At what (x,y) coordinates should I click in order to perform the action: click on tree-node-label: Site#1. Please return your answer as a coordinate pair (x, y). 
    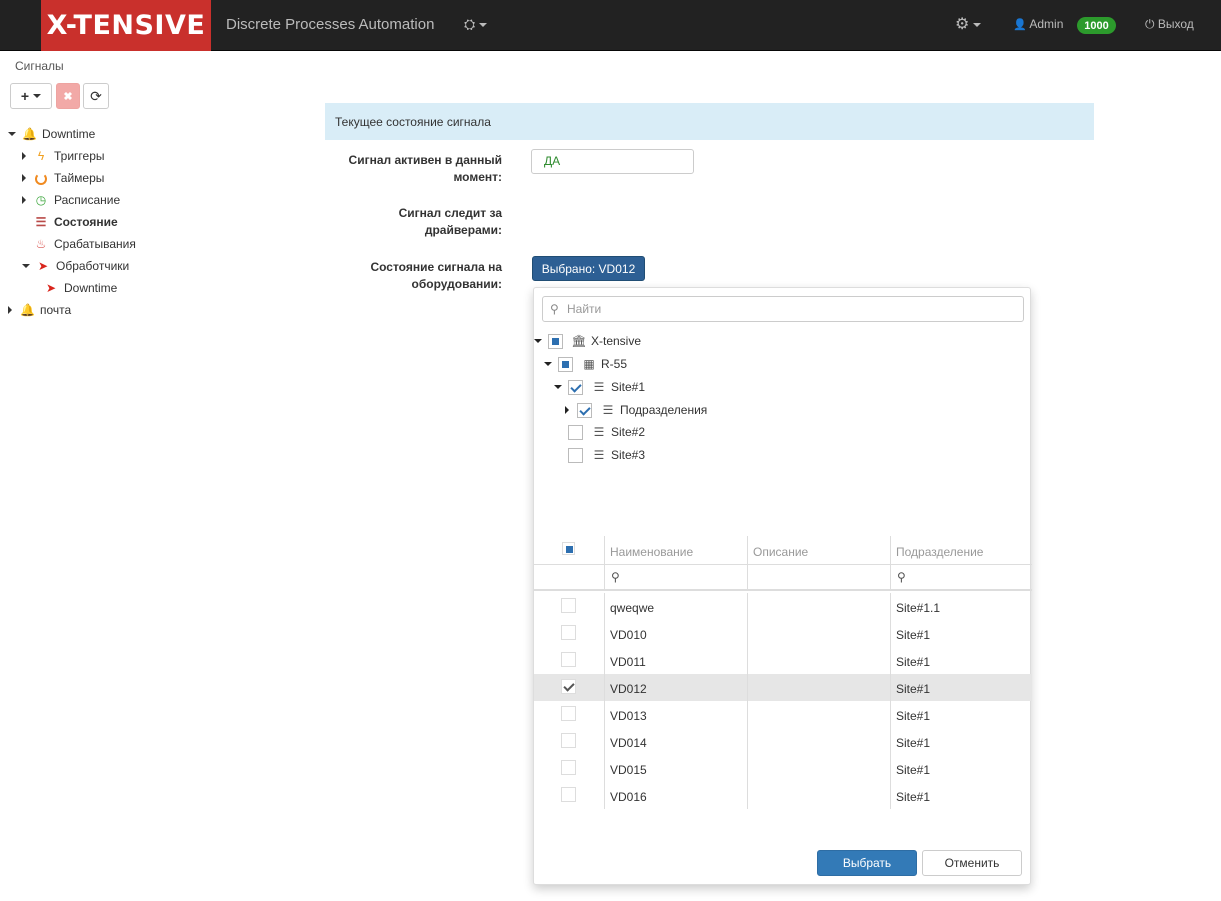
    Looking at the image, I should click on (628, 387).